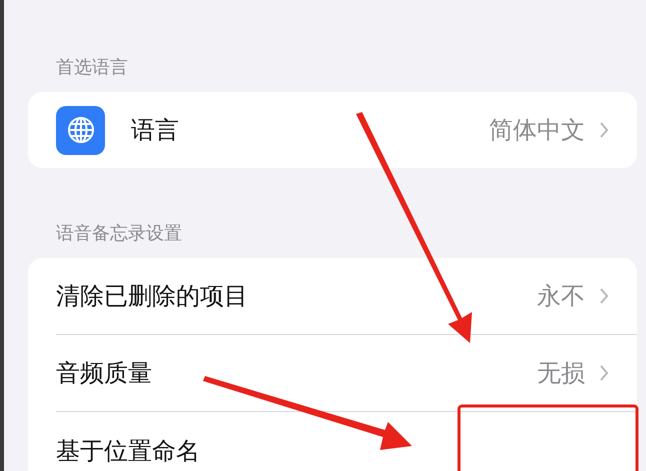 The width and height of the screenshot is (646, 471). Describe the element at coordinates (537, 130) in the screenshot. I see `row-value: 简体中文` at that location.